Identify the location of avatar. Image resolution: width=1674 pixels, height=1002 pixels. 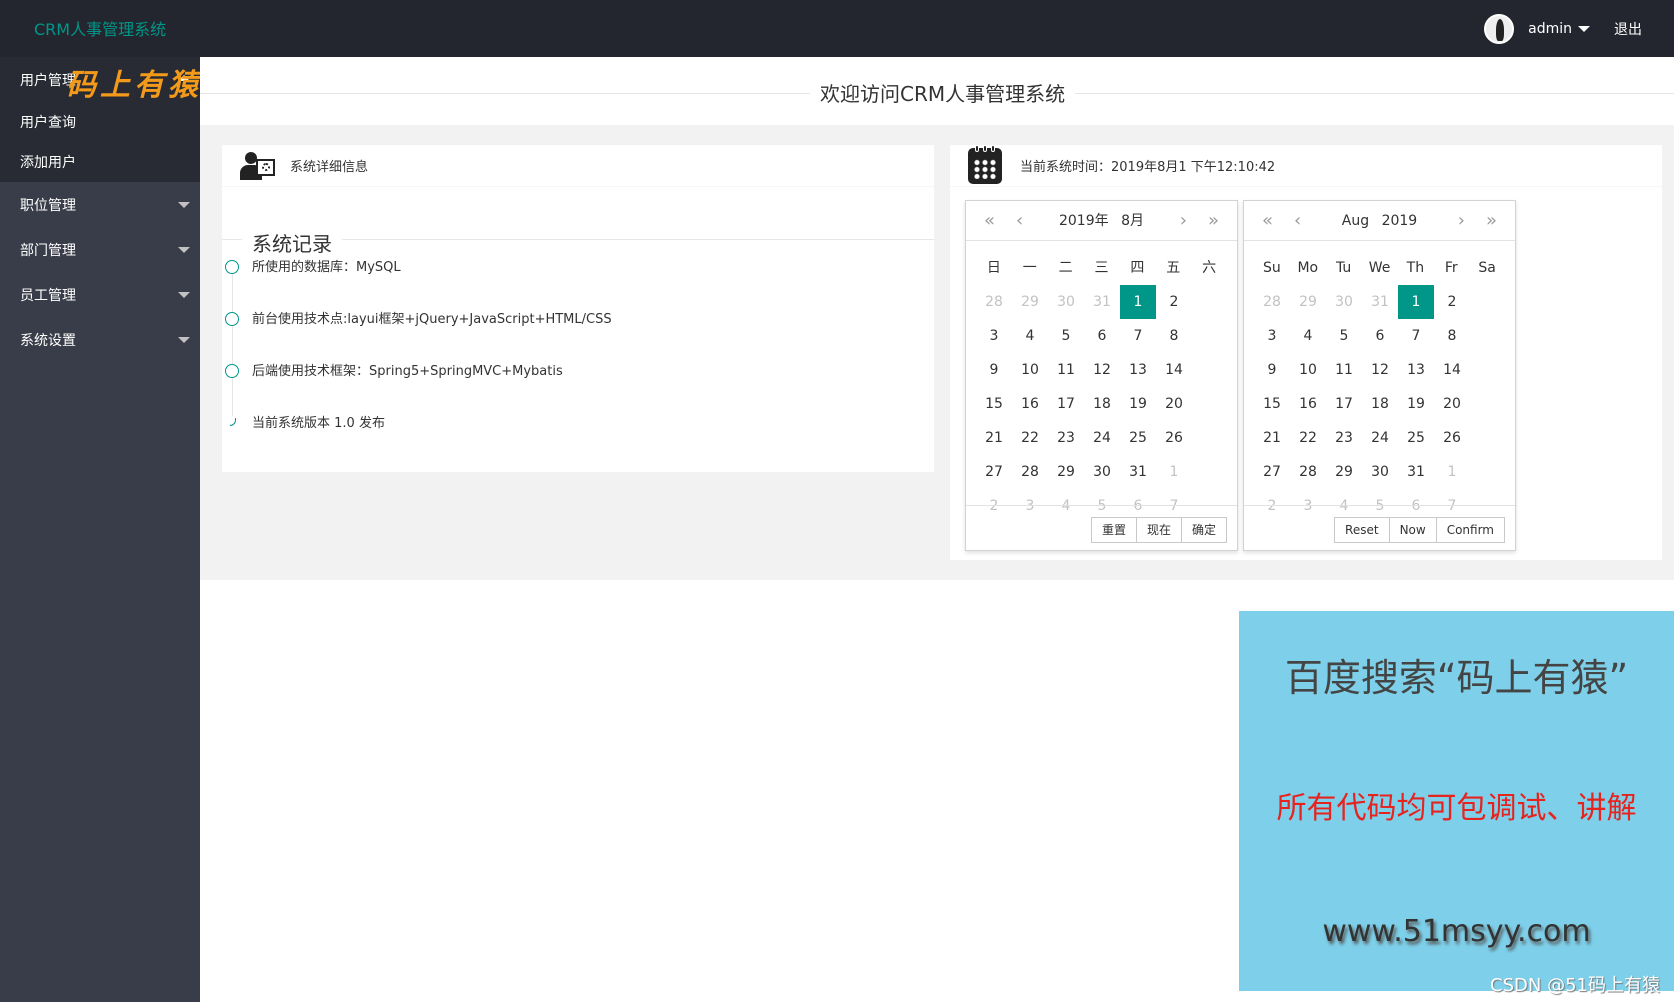
(1499, 28).